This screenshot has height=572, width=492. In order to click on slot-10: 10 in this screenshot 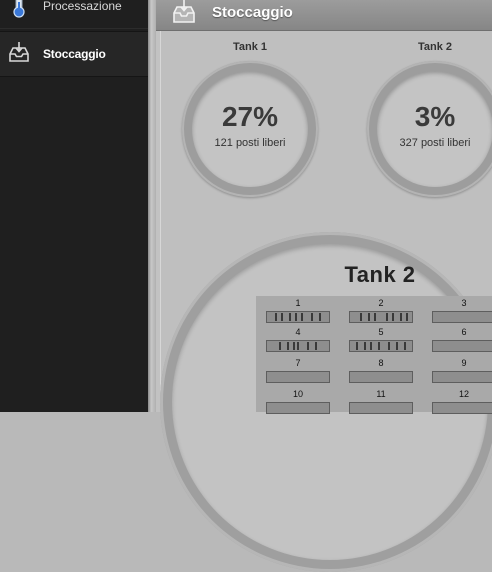, I will do `click(298, 403)`.